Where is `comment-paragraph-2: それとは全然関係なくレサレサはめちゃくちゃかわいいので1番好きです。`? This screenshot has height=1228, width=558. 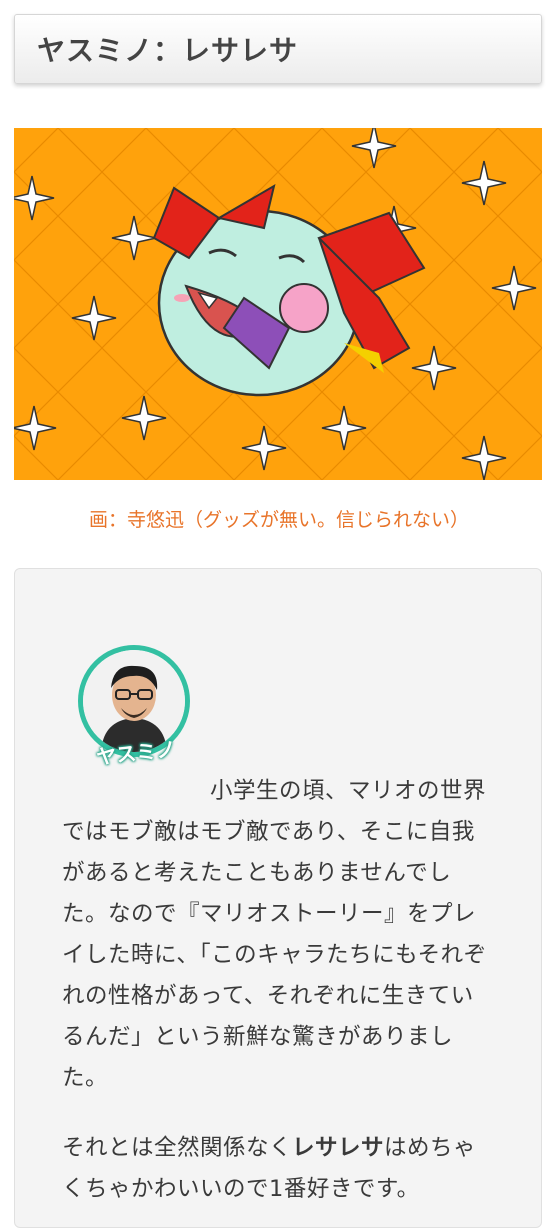
comment-paragraph-2: それとは全然関係なくレサレサはめちゃくちゃかわいいので1番好きです。 is located at coordinates (277, 1169).